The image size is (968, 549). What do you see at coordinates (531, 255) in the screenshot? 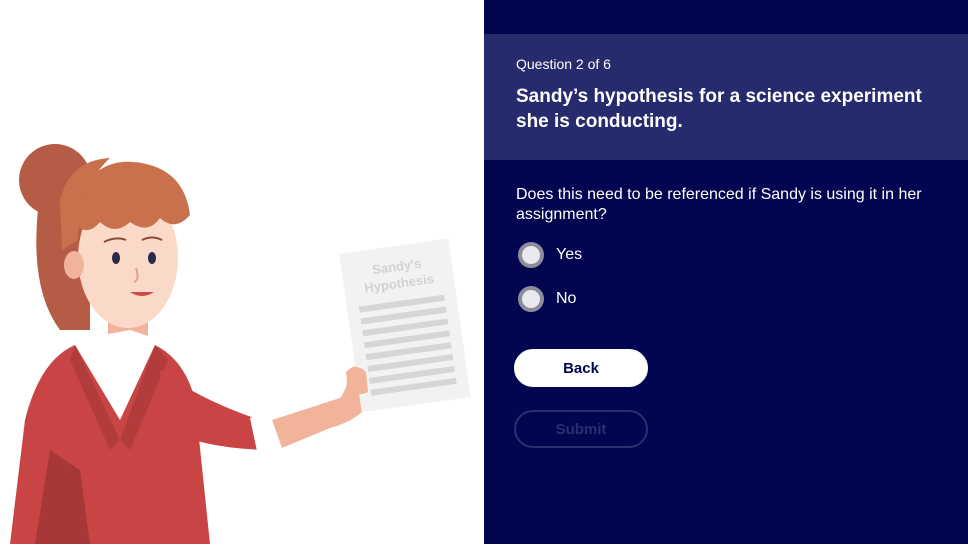
I see `radio-yes` at bounding box center [531, 255].